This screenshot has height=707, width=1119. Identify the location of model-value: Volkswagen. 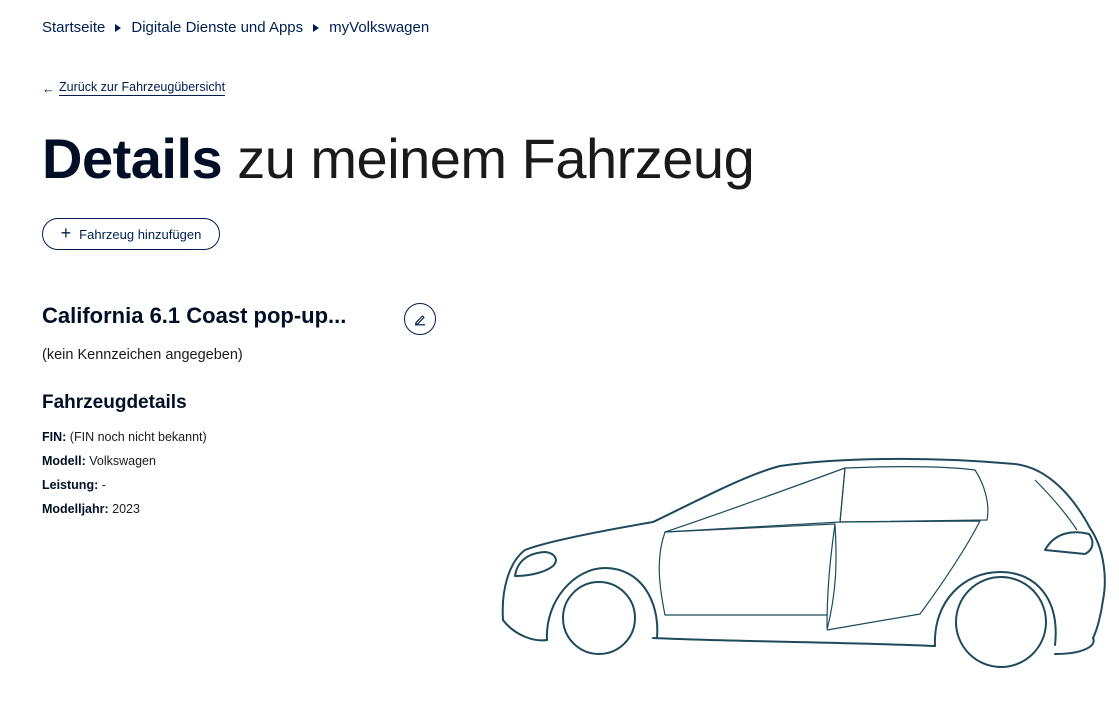
(122, 461).